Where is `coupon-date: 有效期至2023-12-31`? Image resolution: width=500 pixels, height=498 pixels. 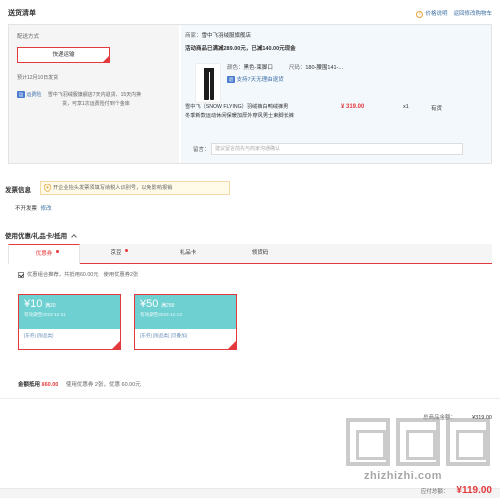 coupon-date: 有效期至2023-12-31 is located at coordinates (45, 314).